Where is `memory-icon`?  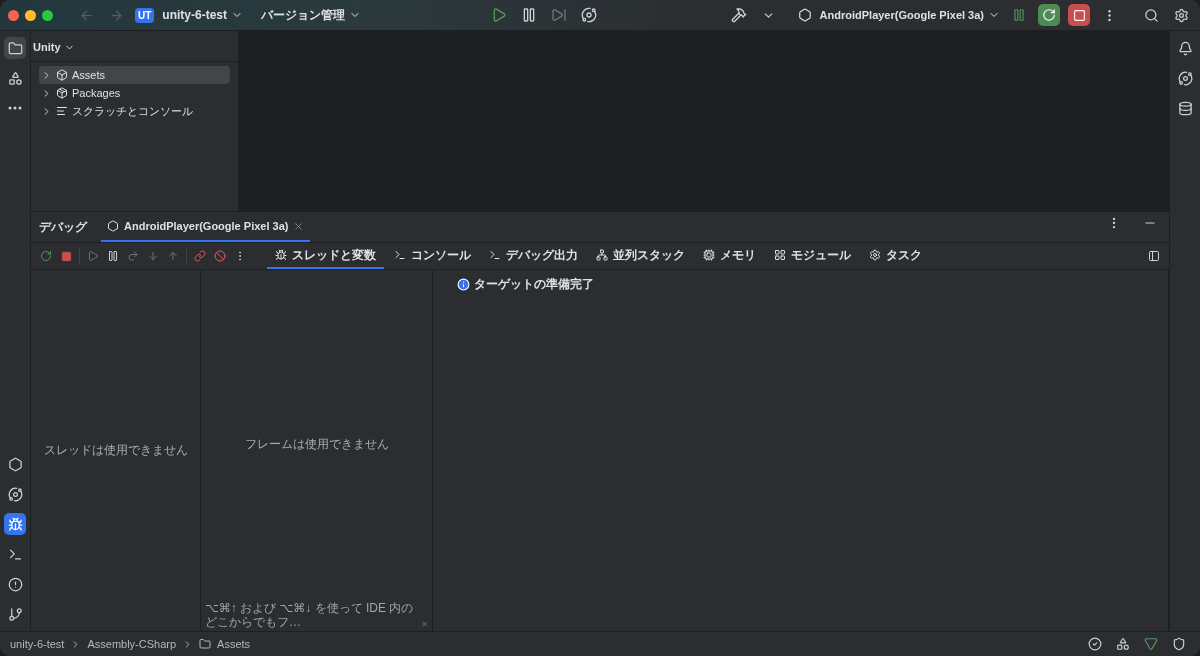 memory-icon is located at coordinates (709, 255).